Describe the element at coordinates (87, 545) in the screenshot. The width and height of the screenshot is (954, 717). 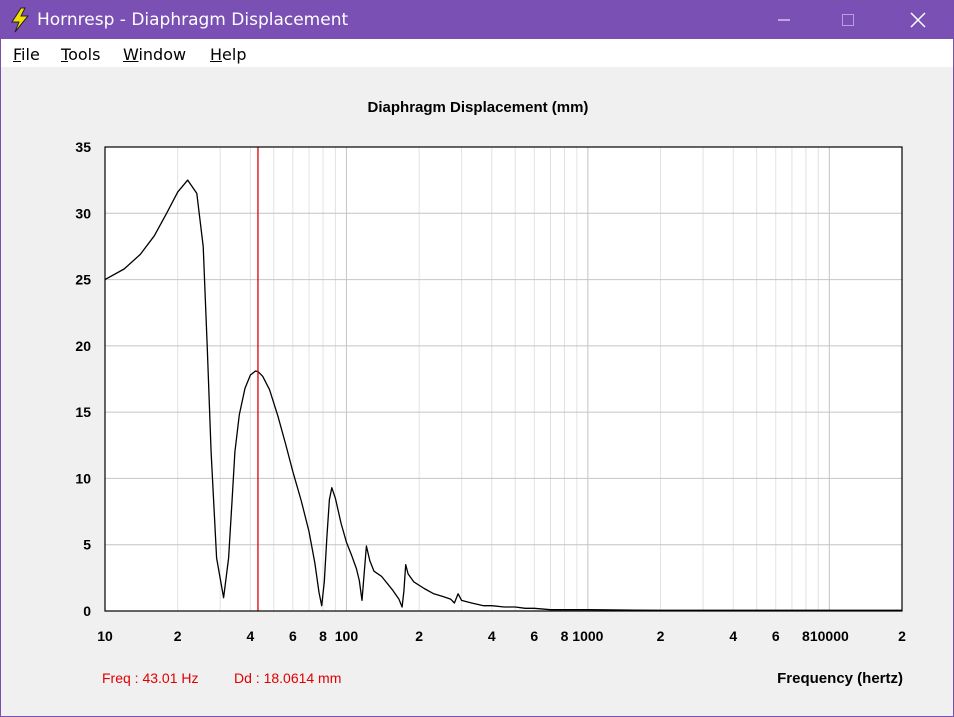
I see `y-tick-label: 5` at that location.